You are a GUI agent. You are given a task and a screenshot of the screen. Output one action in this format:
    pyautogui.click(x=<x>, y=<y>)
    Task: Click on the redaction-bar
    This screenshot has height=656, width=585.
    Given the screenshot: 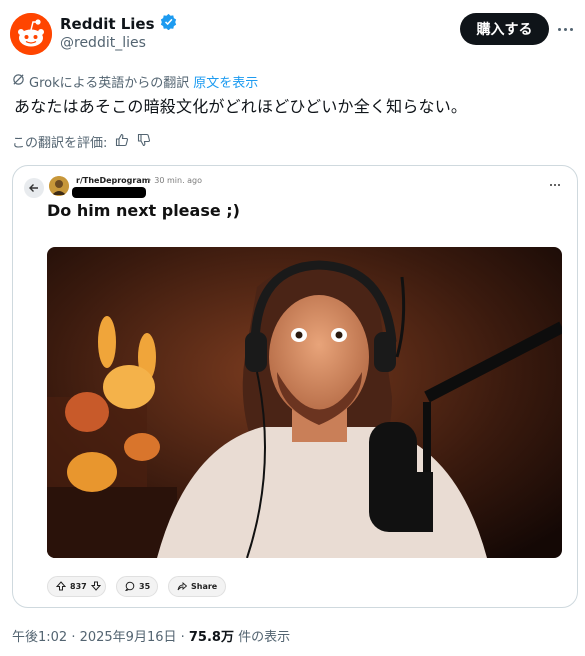 What is the action you would take?
    pyautogui.click(x=109, y=192)
    